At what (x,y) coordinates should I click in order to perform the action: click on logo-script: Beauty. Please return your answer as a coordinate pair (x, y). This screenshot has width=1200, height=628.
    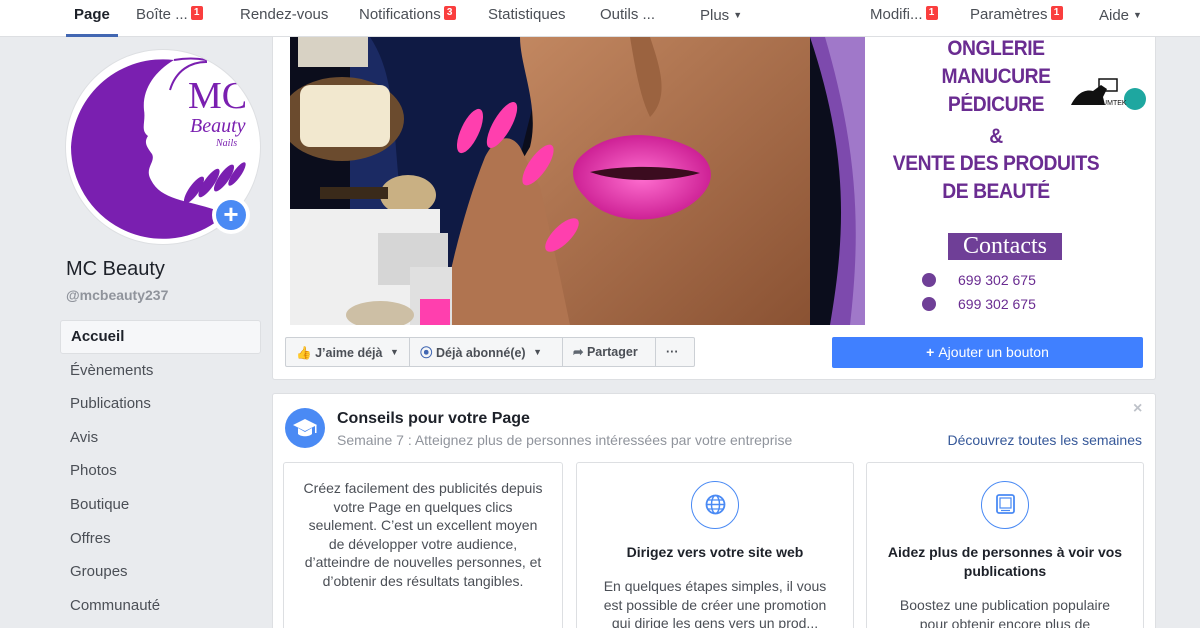
    Looking at the image, I should click on (218, 126).